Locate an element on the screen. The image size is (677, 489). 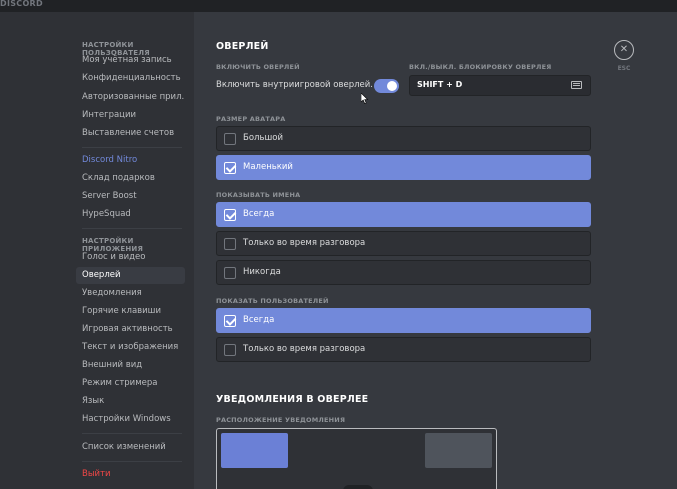
title-bar: DISCORD is located at coordinates (338, 6).